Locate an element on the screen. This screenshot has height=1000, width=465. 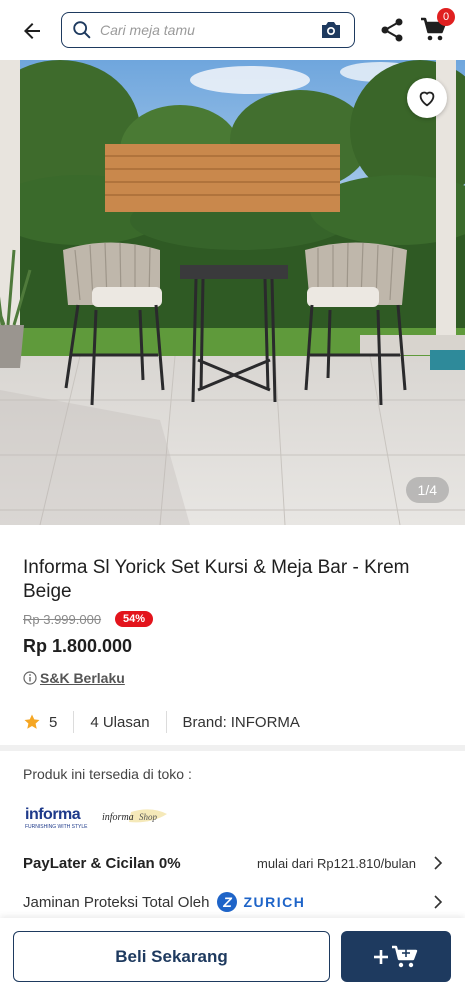
terms-label: S&K Berlaku is located at coordinates (82, 678).